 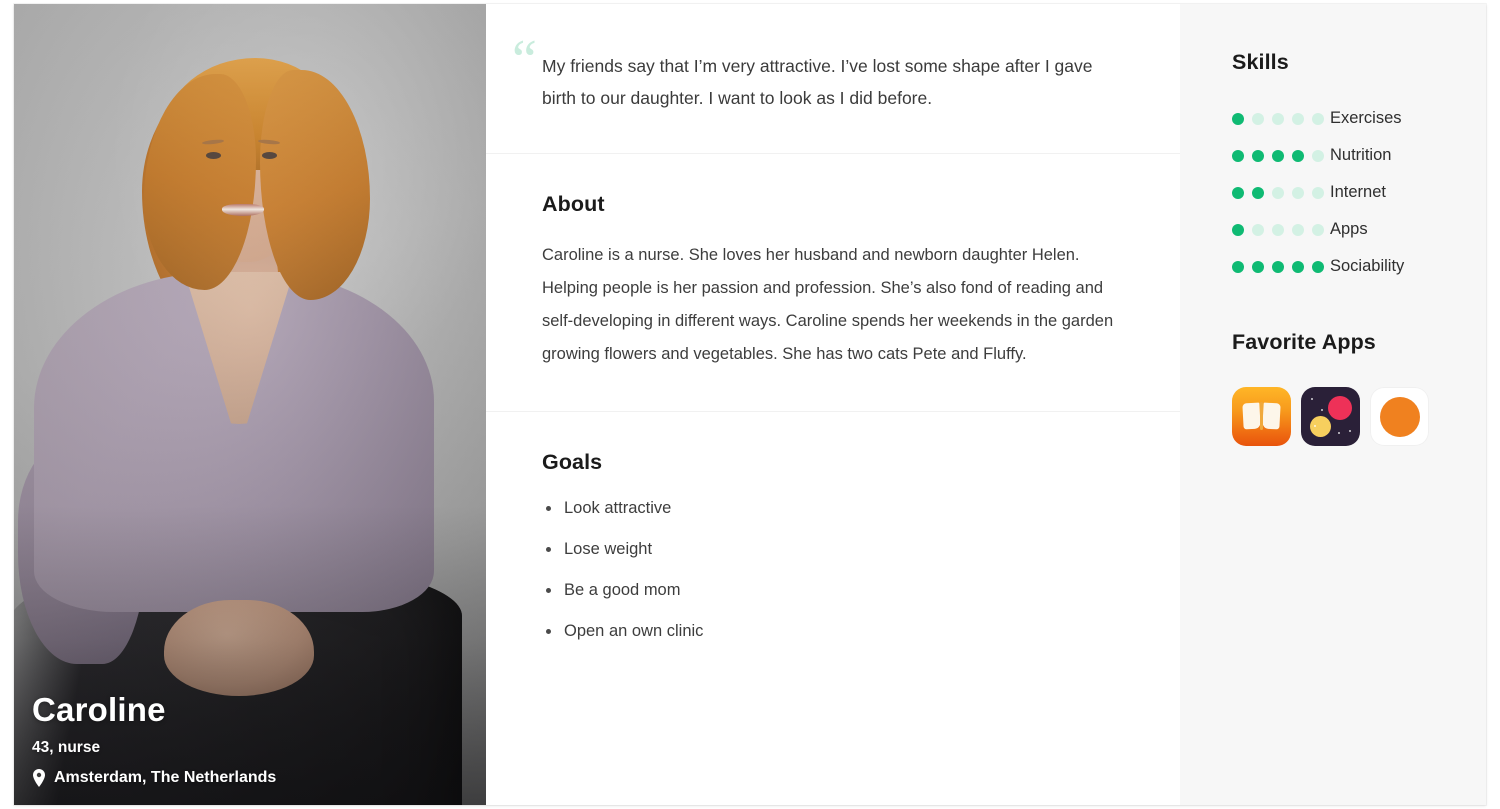 I want to click on space-app-icon, so click(x=1330, y=416).